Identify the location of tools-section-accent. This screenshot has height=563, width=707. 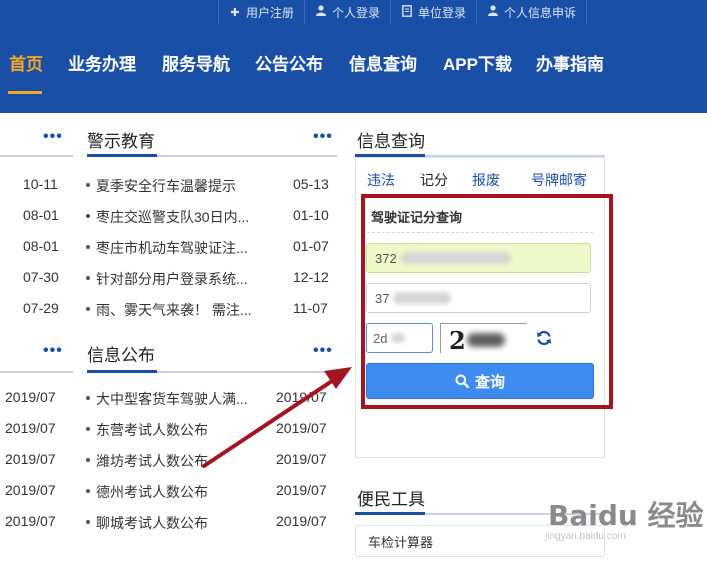
(390, 513).